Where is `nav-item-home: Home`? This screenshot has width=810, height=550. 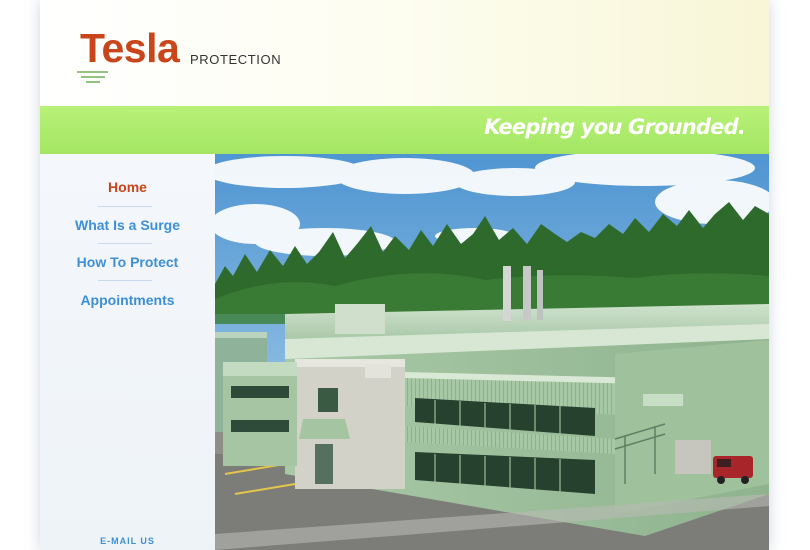 nav-item-home: Home is located at coordinates (127, 187).